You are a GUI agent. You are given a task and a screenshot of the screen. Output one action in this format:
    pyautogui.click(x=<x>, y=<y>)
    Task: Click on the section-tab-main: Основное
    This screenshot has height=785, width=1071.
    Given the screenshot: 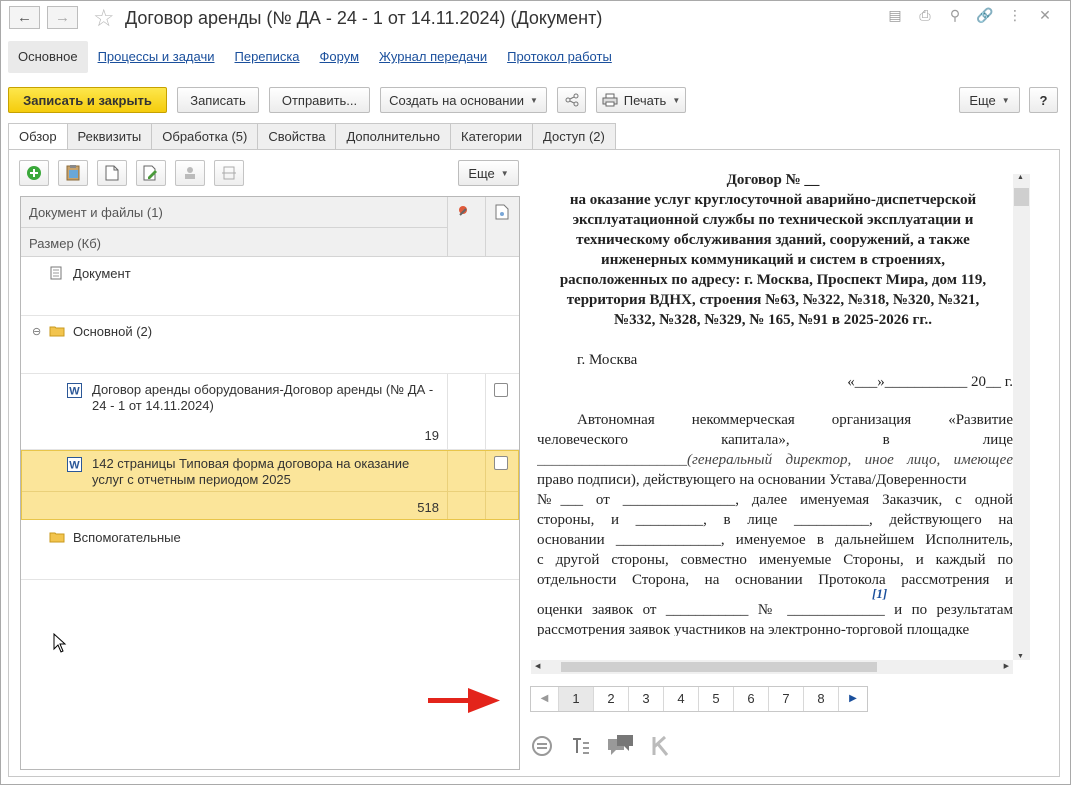 What is the action you would take?
    pyautogui.click(x=48, y=57)
    